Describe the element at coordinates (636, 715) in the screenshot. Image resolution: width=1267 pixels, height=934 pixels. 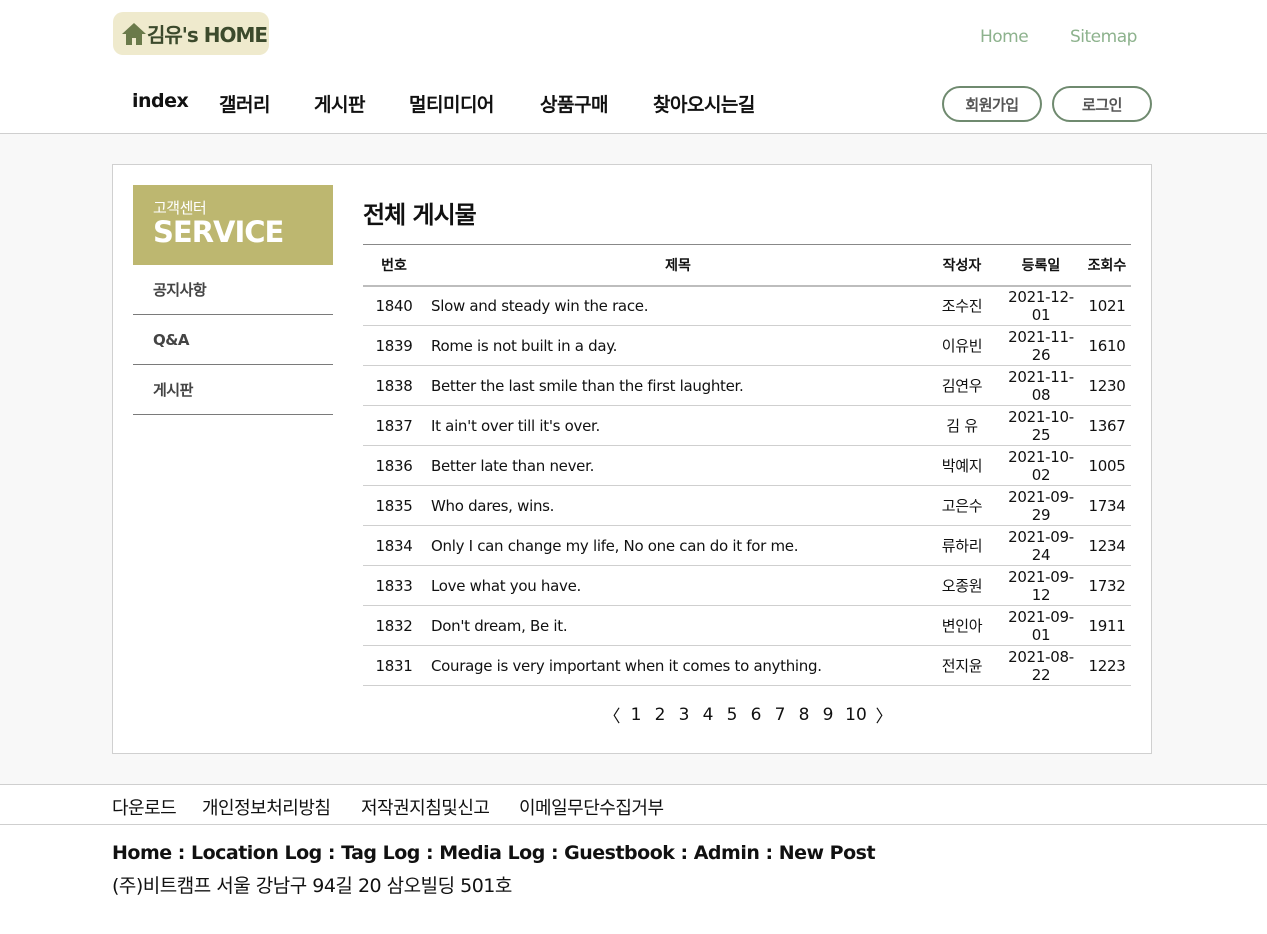
I see `page-link: 1` at that location.